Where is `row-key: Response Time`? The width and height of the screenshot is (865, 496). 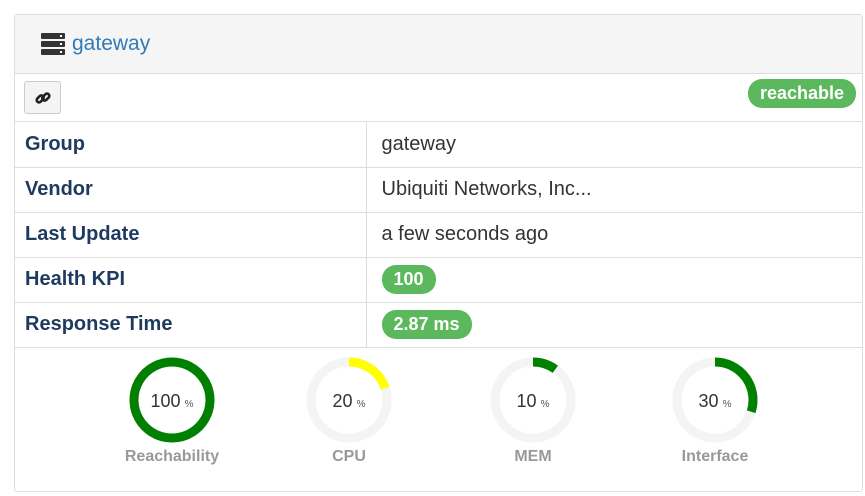 row-key: Response Time is located at coordinates (191, 325).